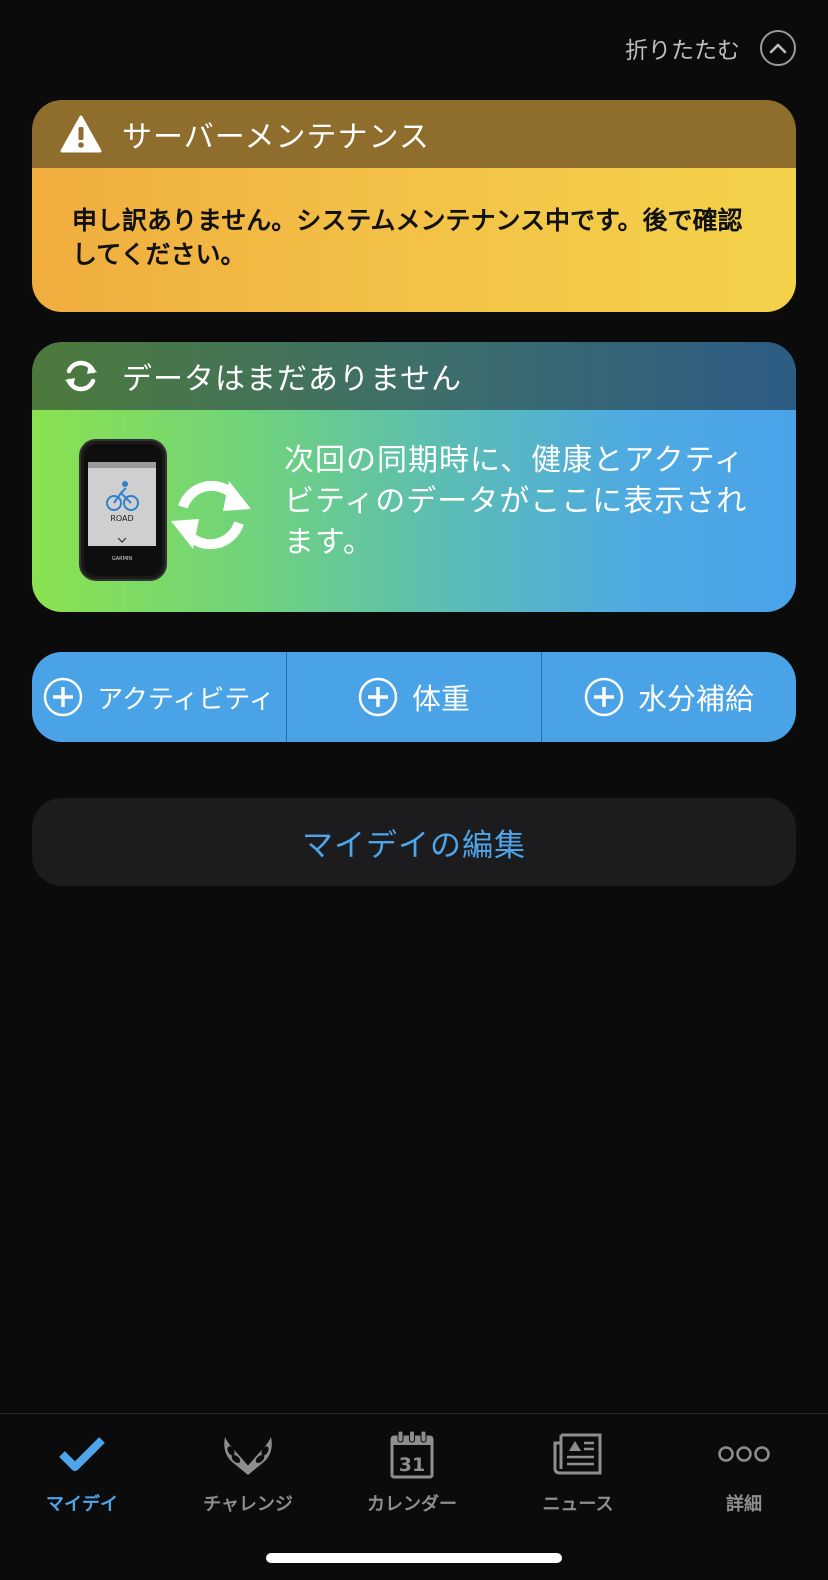 The height and width of the screenshot is (1580, 828). I want to click on tab-more: 詳細, so click(744, 1478).